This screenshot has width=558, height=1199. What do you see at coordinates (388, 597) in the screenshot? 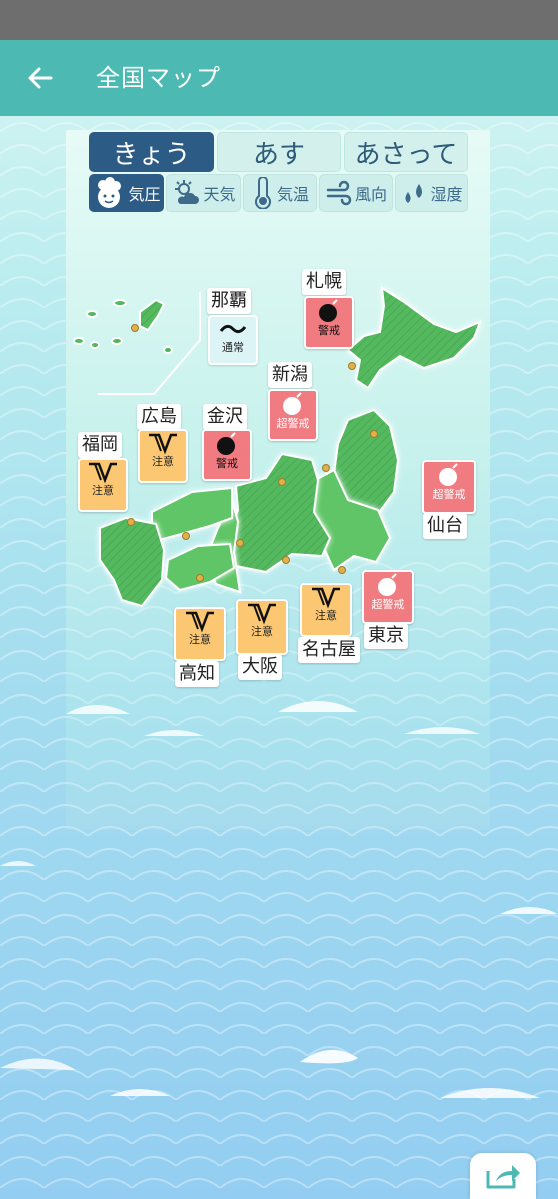
I see `pressure-card-tokyo: 超警戒` at bounding box center [388, 597].